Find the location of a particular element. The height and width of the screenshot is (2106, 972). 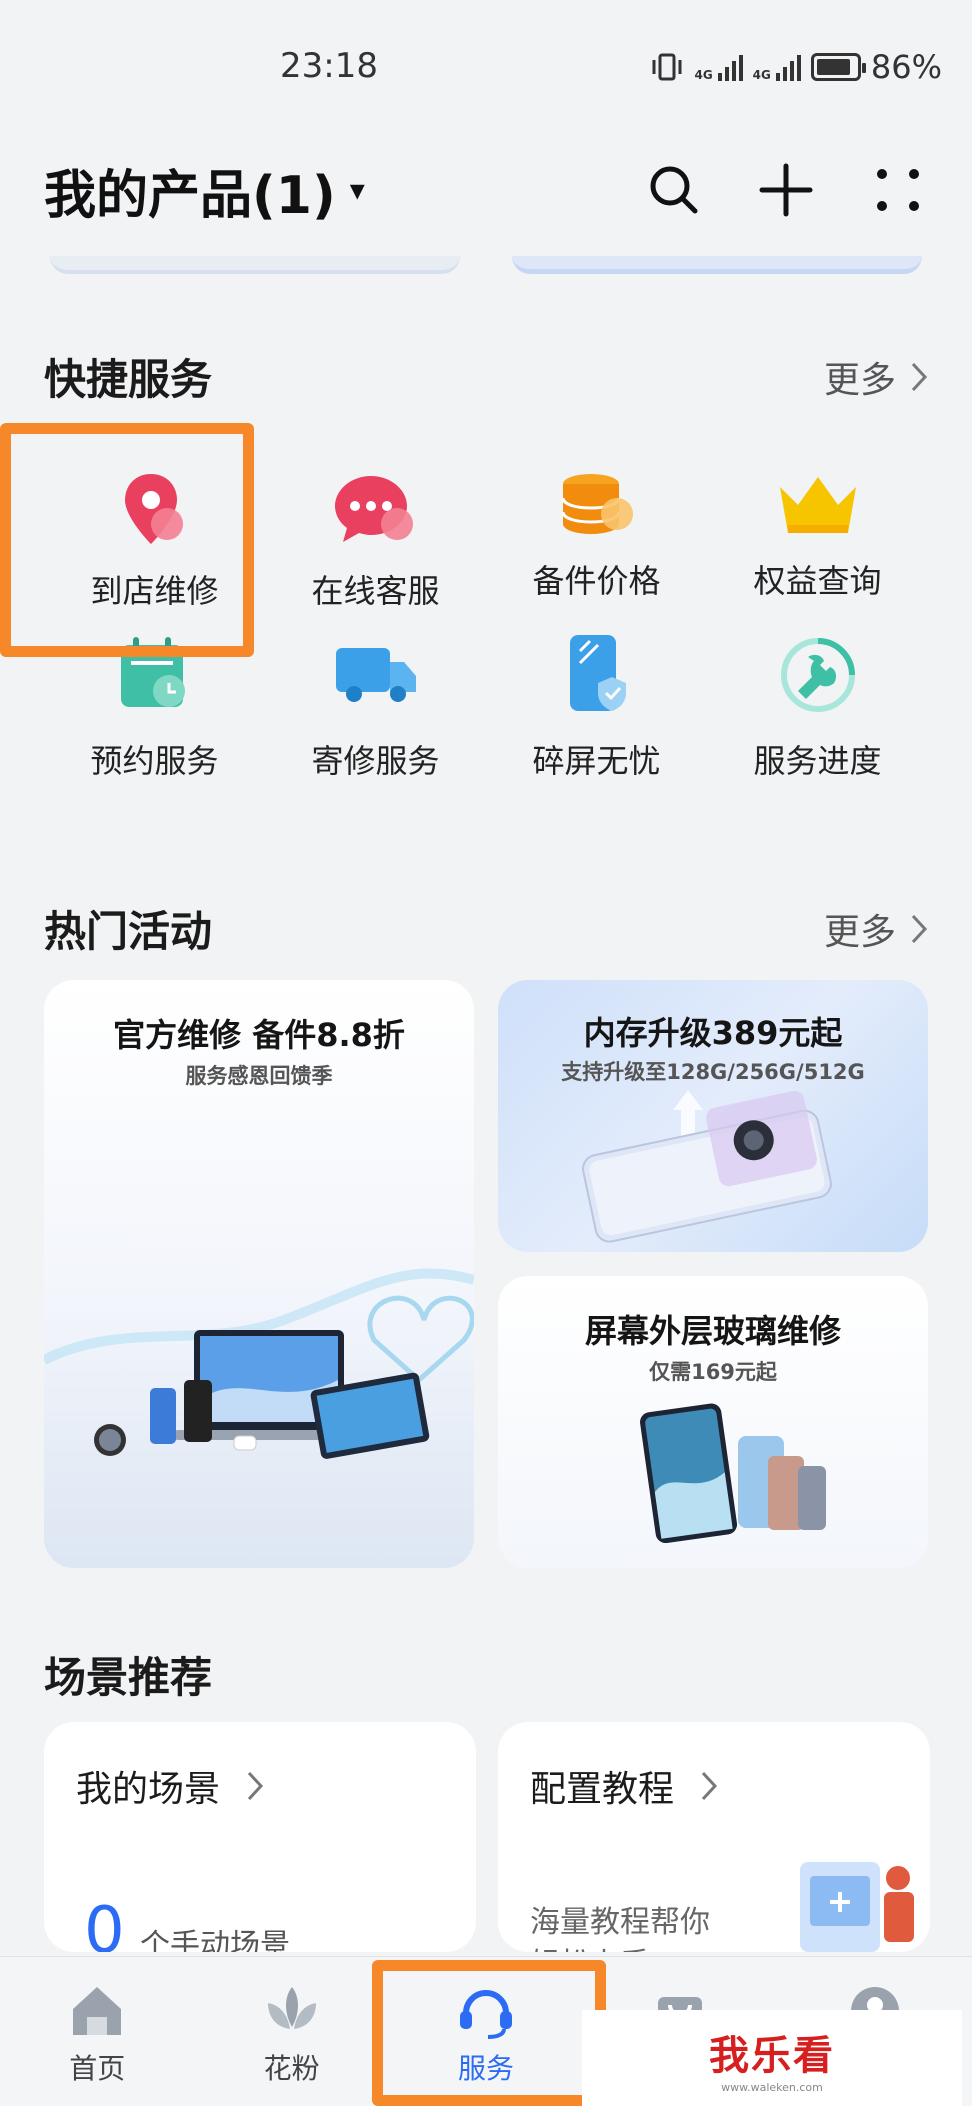

scene-desc: 海量教程帮你 轻松上手 is located at coordinates (620, 1928).